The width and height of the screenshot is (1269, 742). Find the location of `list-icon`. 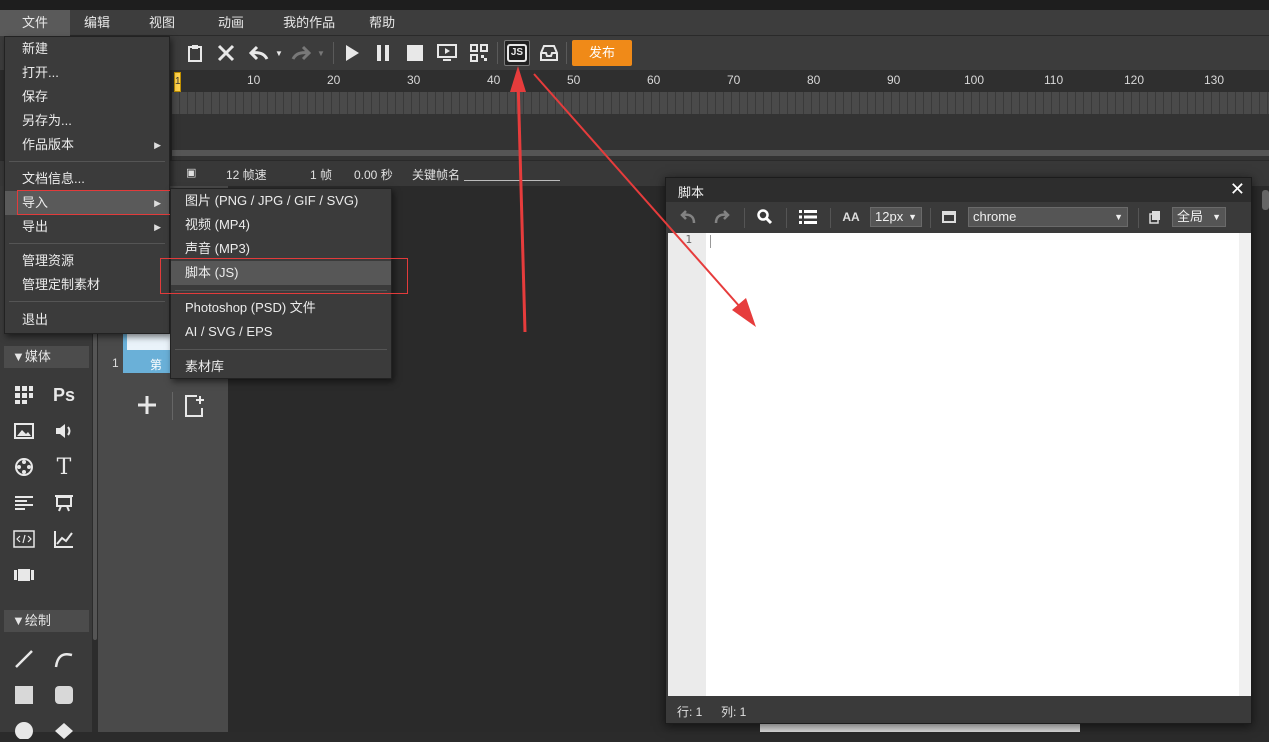

list-icon is located at coordinates (808, 217).